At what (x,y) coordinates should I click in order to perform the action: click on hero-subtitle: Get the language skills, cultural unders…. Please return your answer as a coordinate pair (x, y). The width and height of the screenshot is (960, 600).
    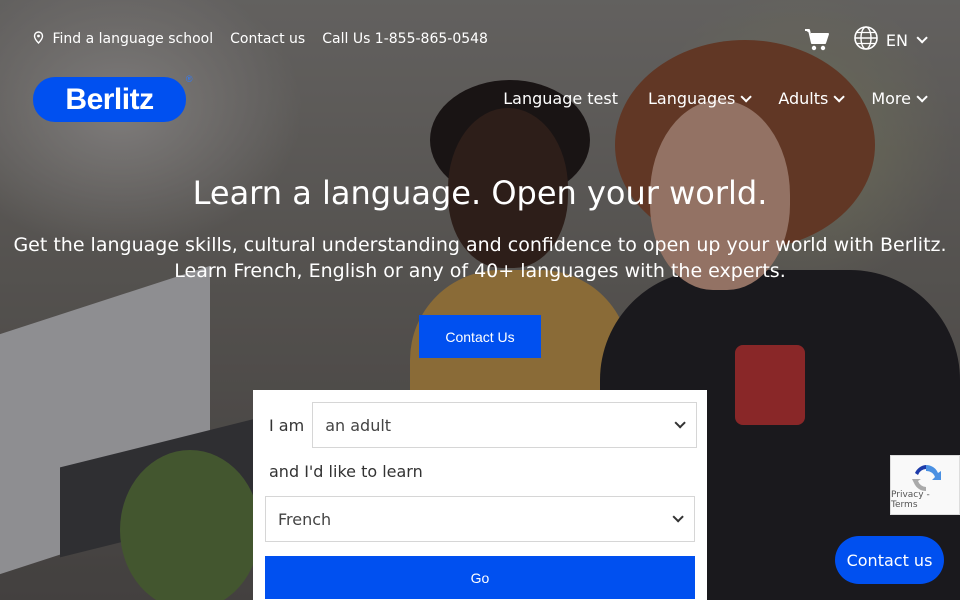
    Looking at the image, I should click on (480, 258).